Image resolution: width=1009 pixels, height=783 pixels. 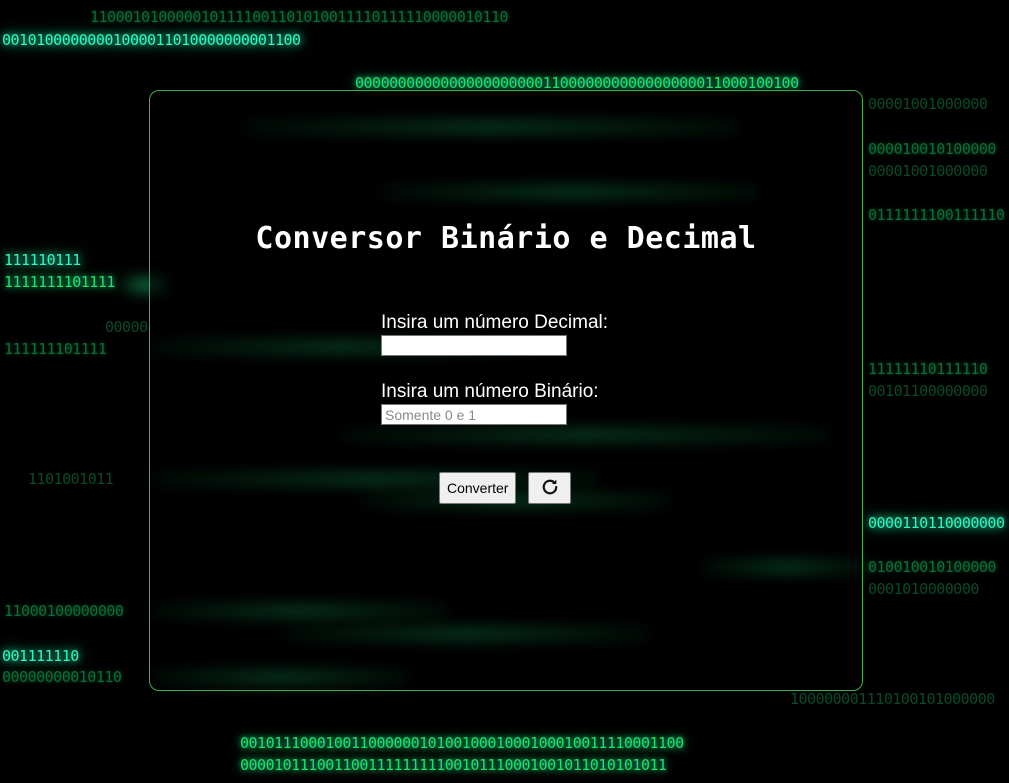 I want to click on binary-stream: 0001010000000, so click(x=923, y=589).